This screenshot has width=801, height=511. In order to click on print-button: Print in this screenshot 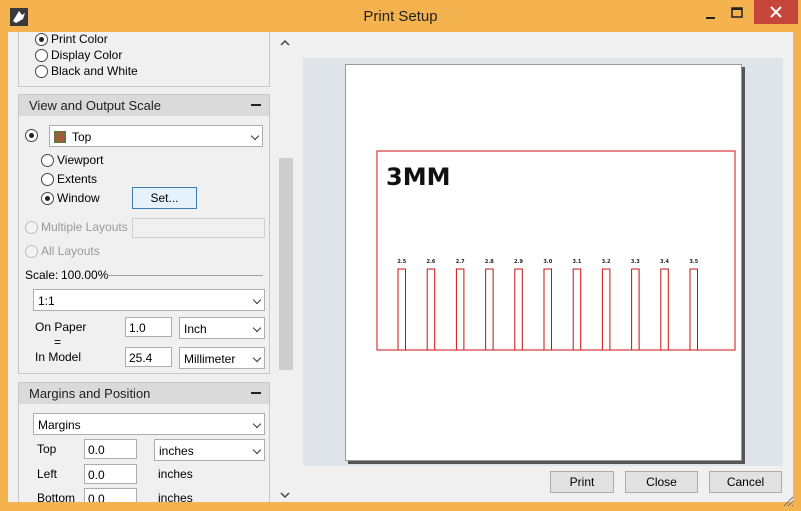, I will do `click(582, 482)`.